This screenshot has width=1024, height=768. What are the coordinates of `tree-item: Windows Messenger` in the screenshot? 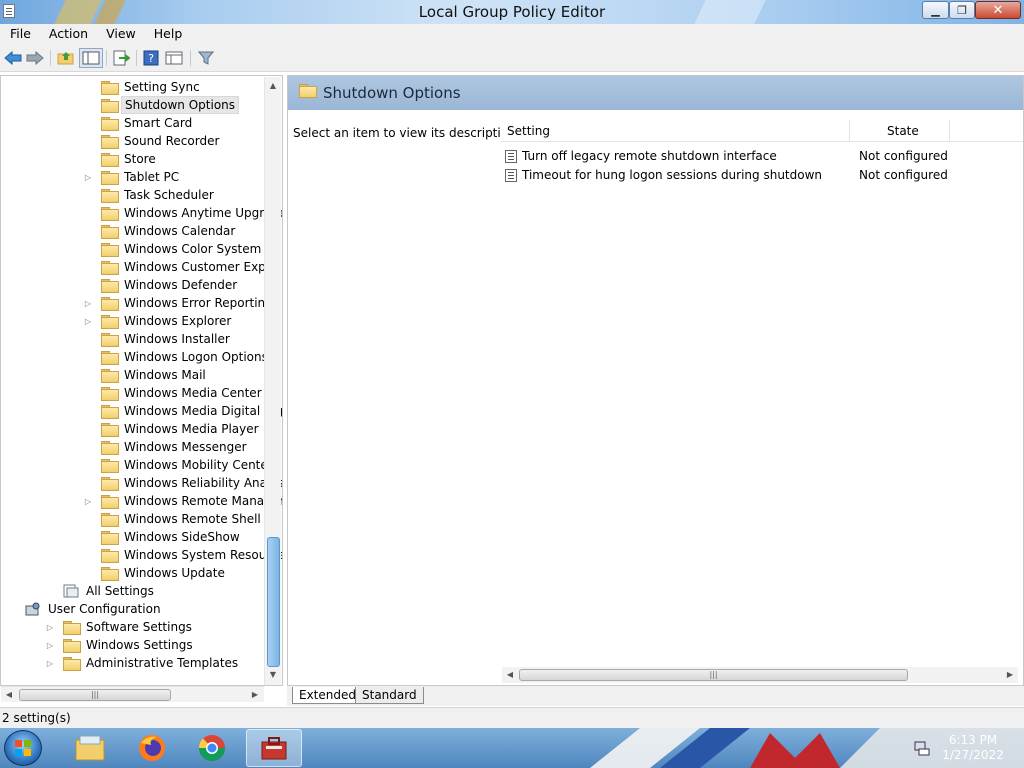 It's located at (164, 447).